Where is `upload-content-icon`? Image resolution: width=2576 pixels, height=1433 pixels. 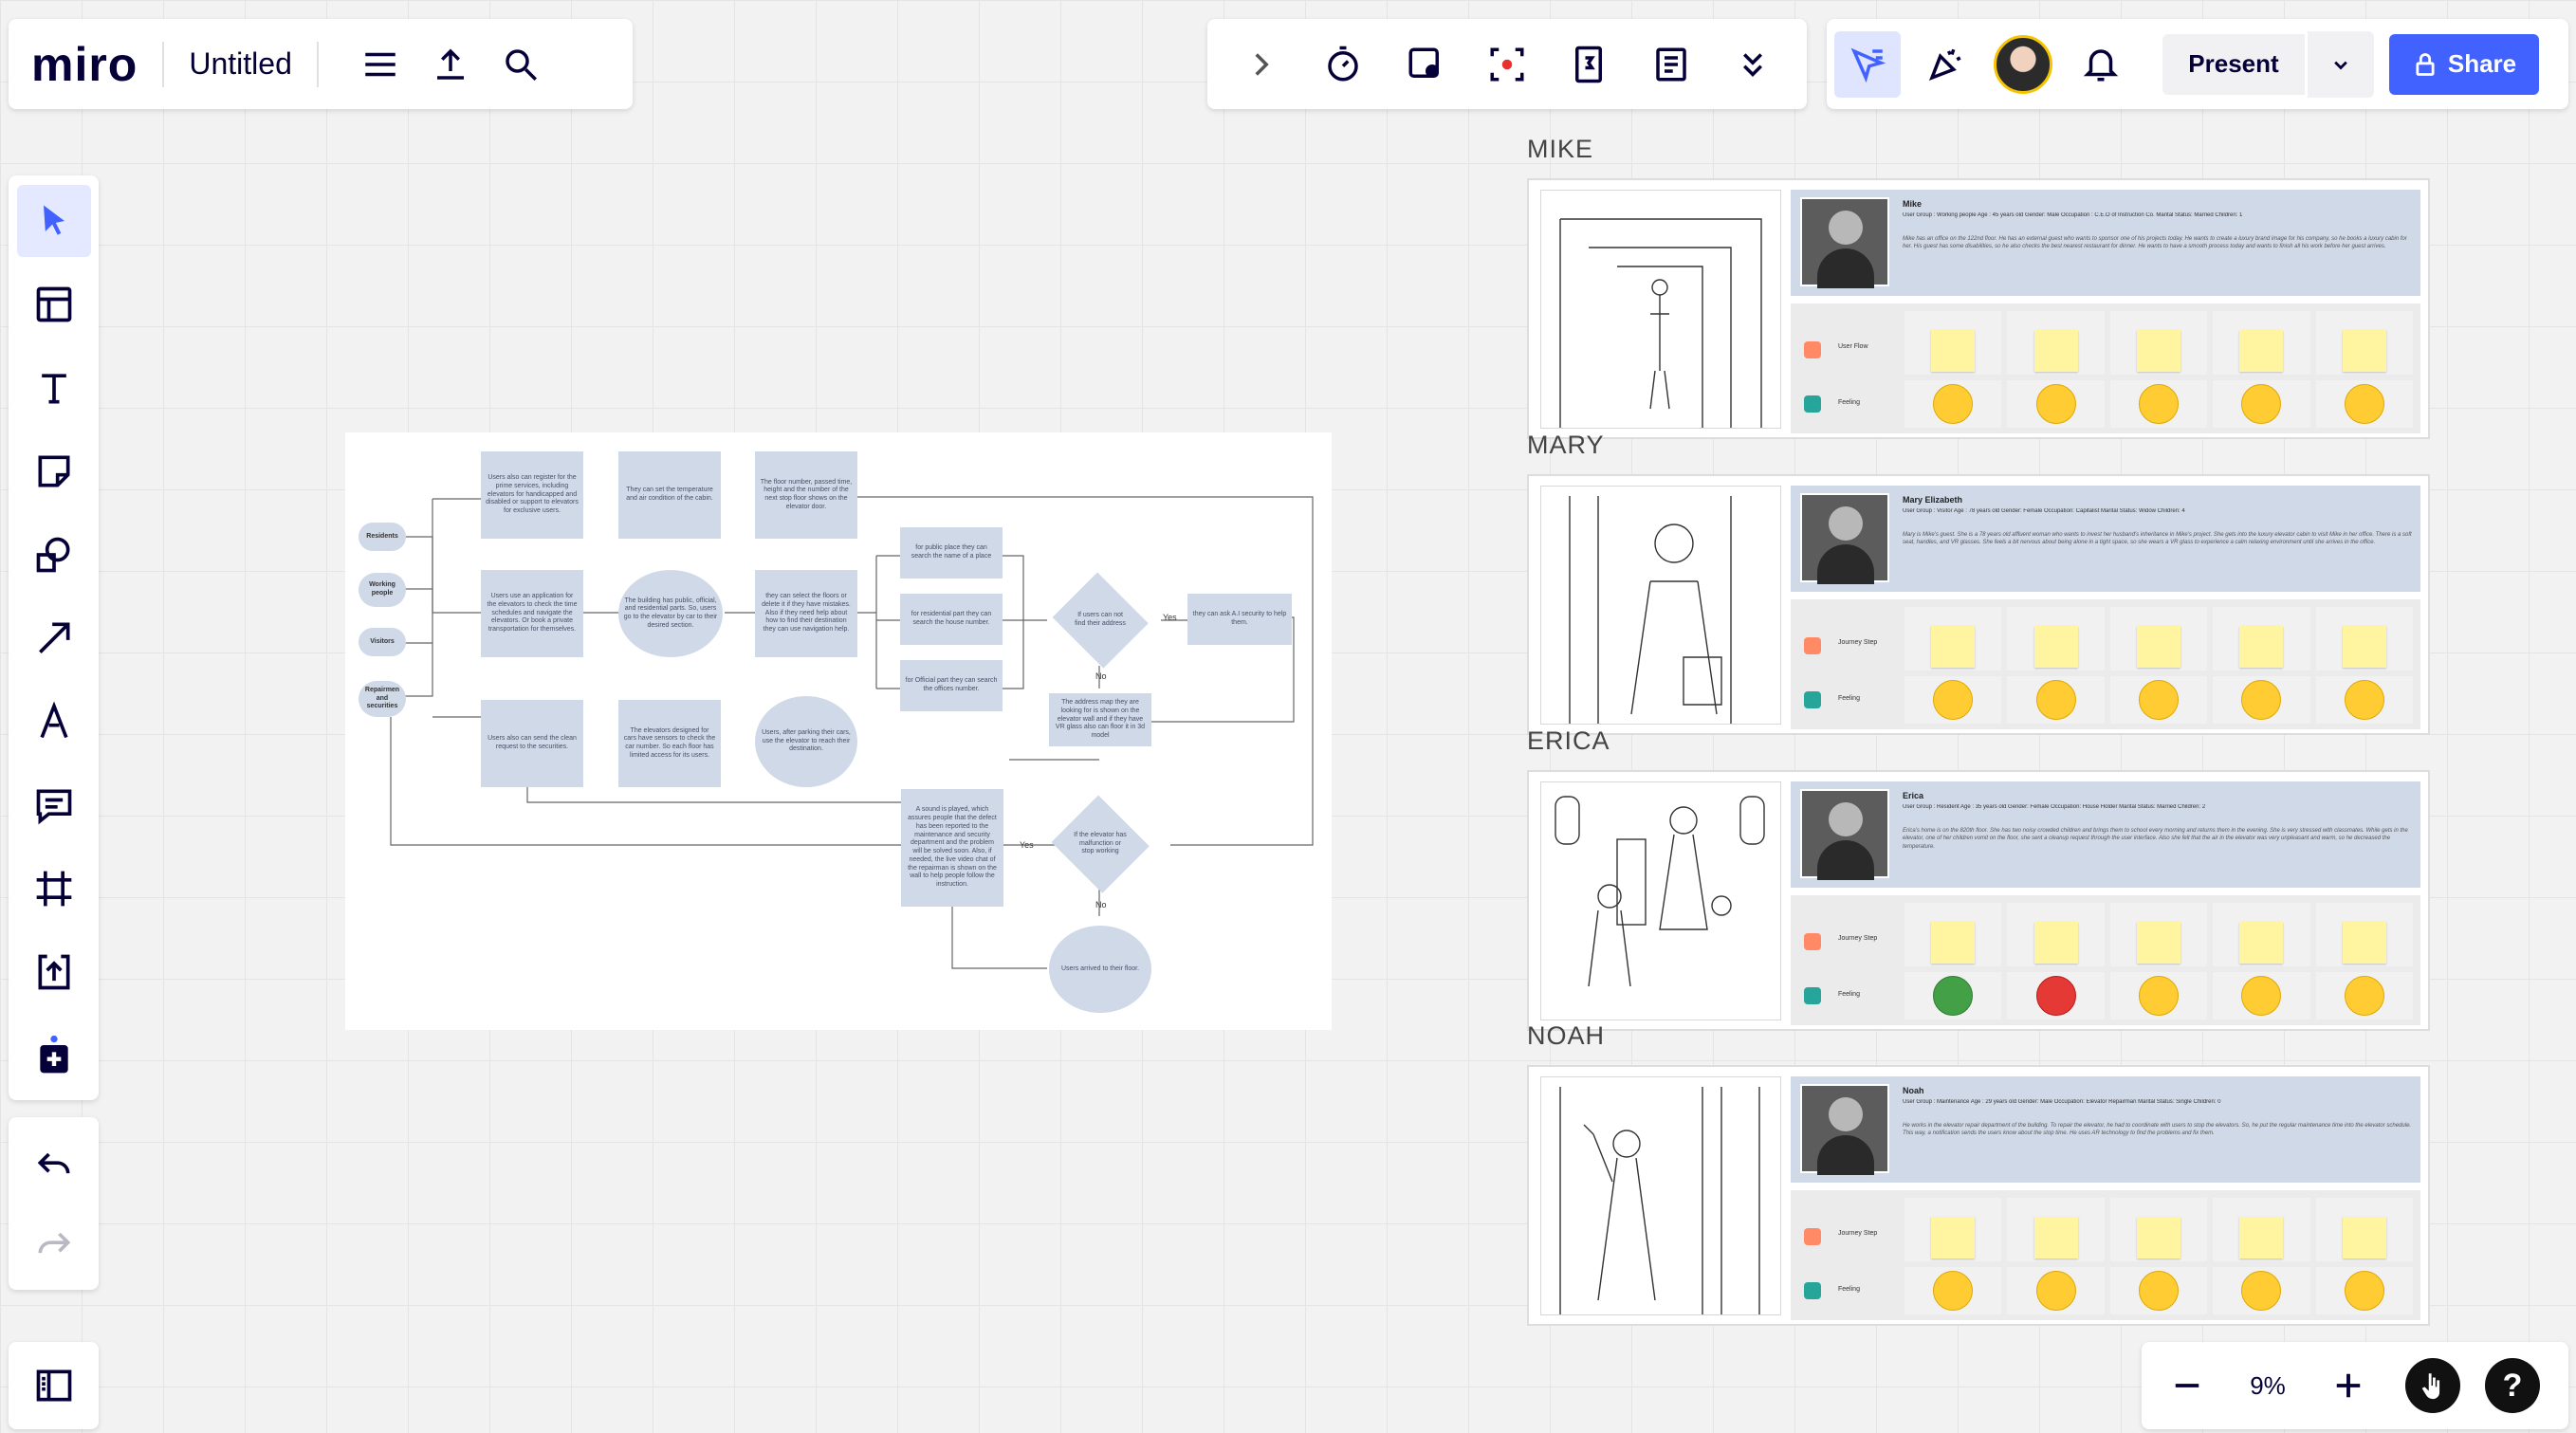 upload-content-icon is located at coordinates (54, 972).